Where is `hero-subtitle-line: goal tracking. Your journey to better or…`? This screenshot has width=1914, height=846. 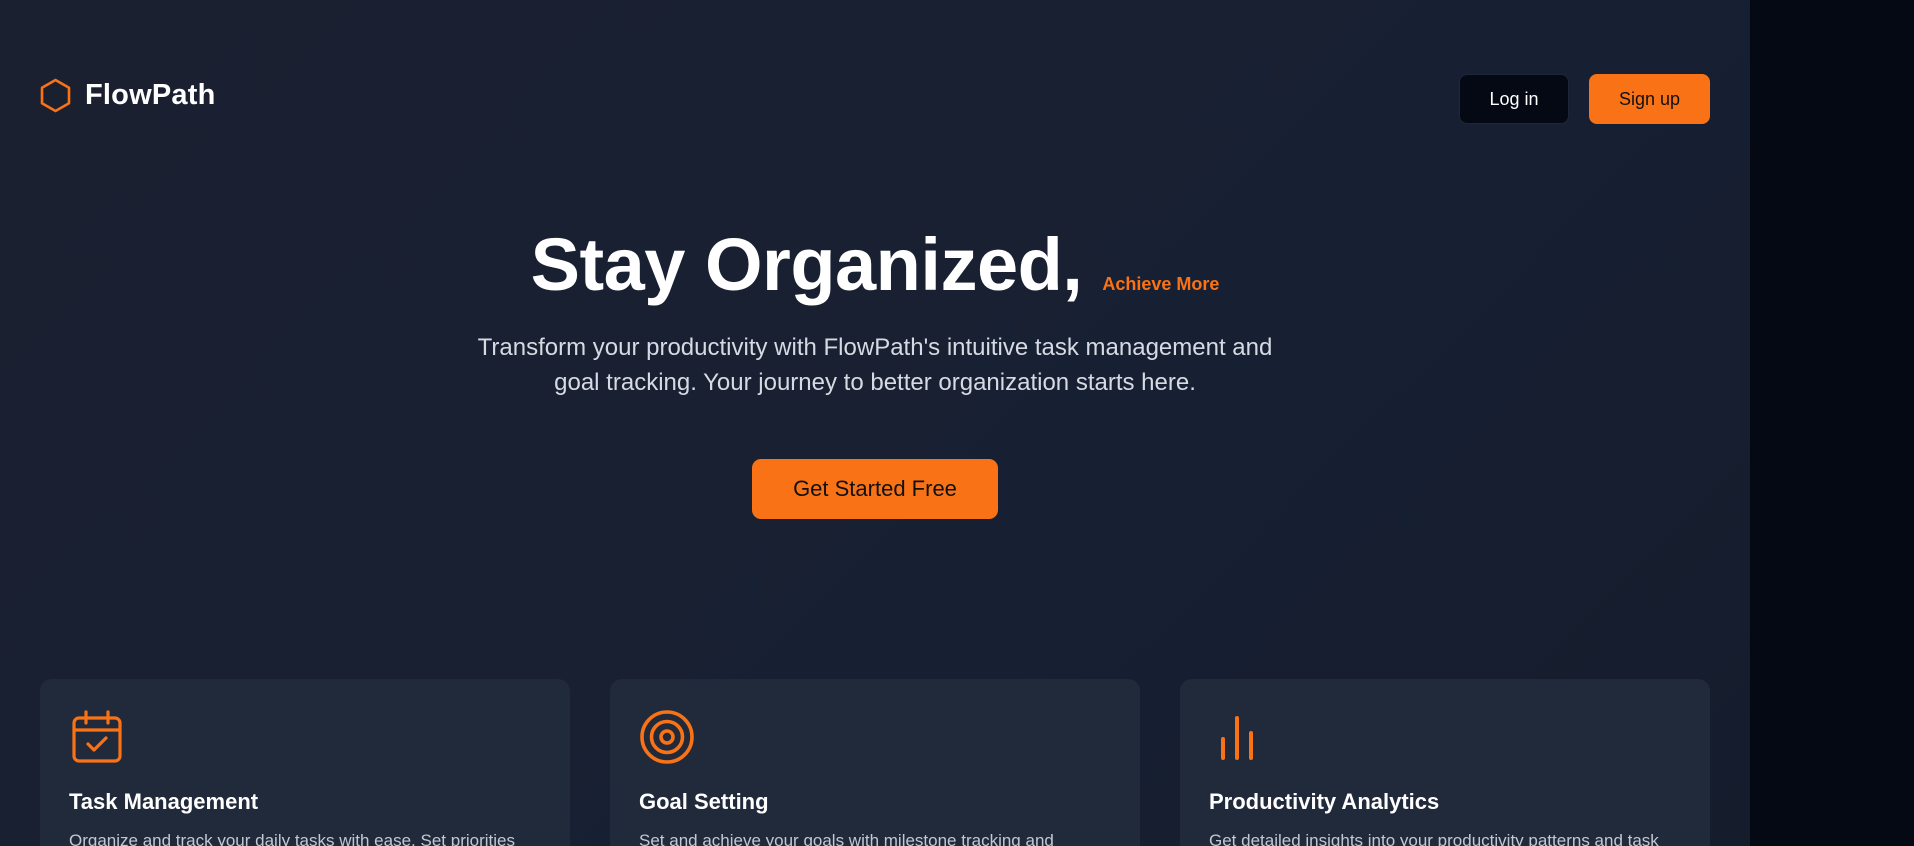 hero-subtitle-line: goal tracking. Your journey to better or… is located at coordinates (875, 382).